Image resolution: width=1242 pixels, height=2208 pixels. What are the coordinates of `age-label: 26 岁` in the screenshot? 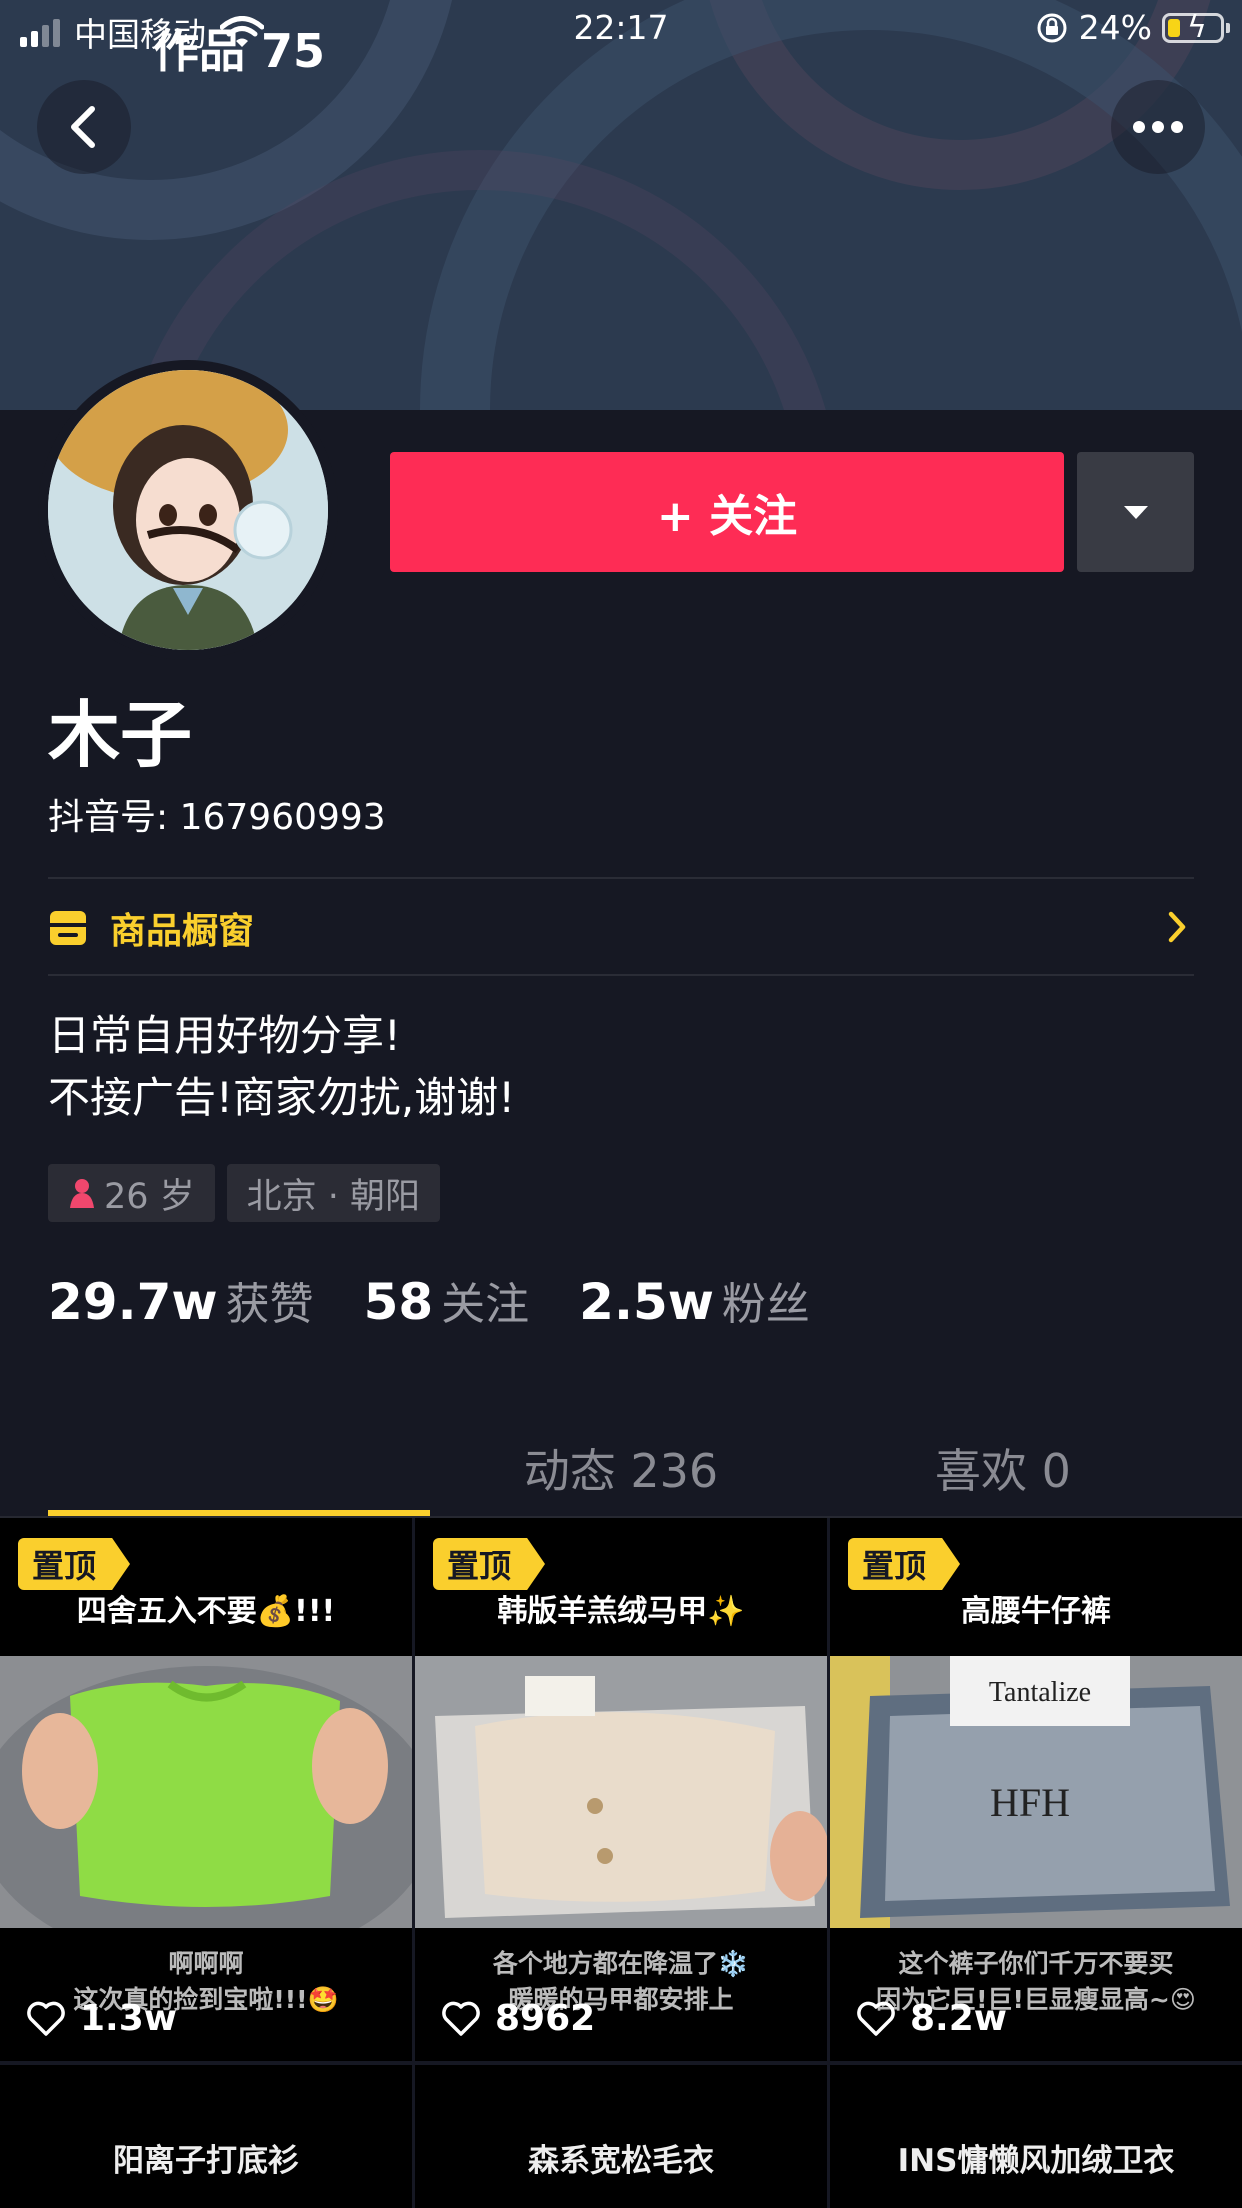 It's located at (149, 1196).